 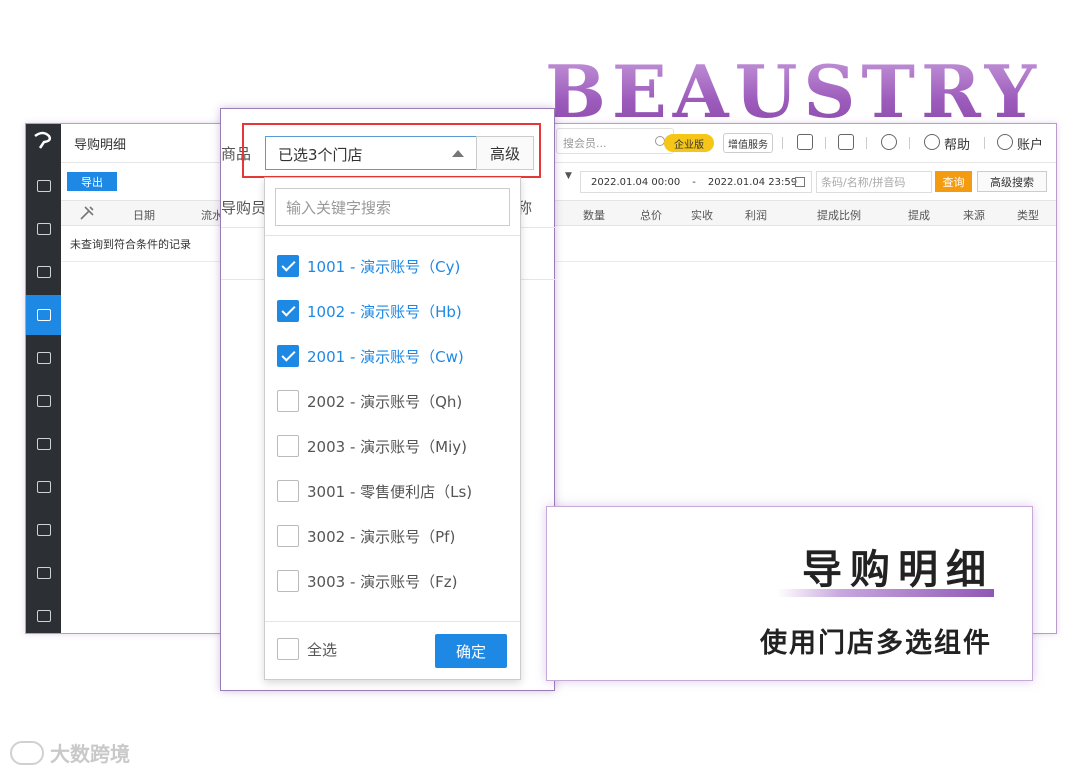 I want to click on sidebar-item-goods, so click(x=43, y=272).